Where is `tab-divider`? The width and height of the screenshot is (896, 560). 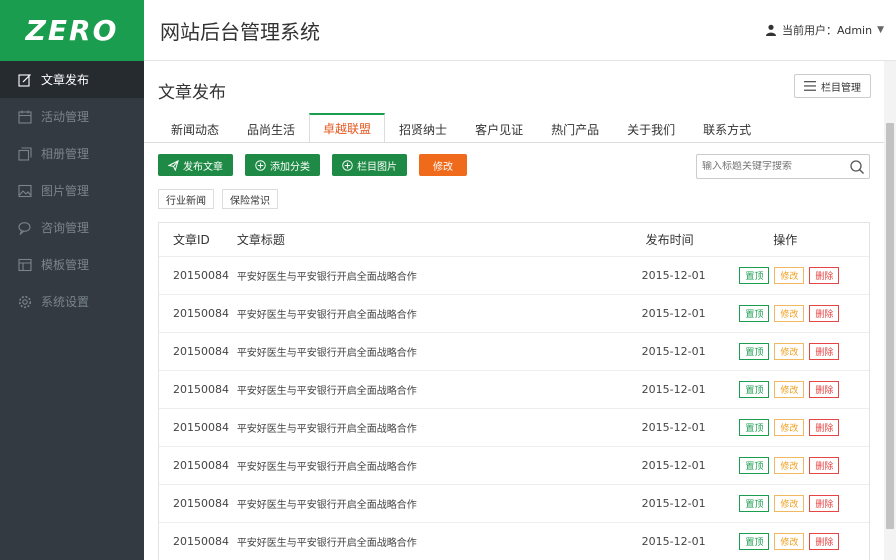 tab-divider is located at coordinates (514, 142).